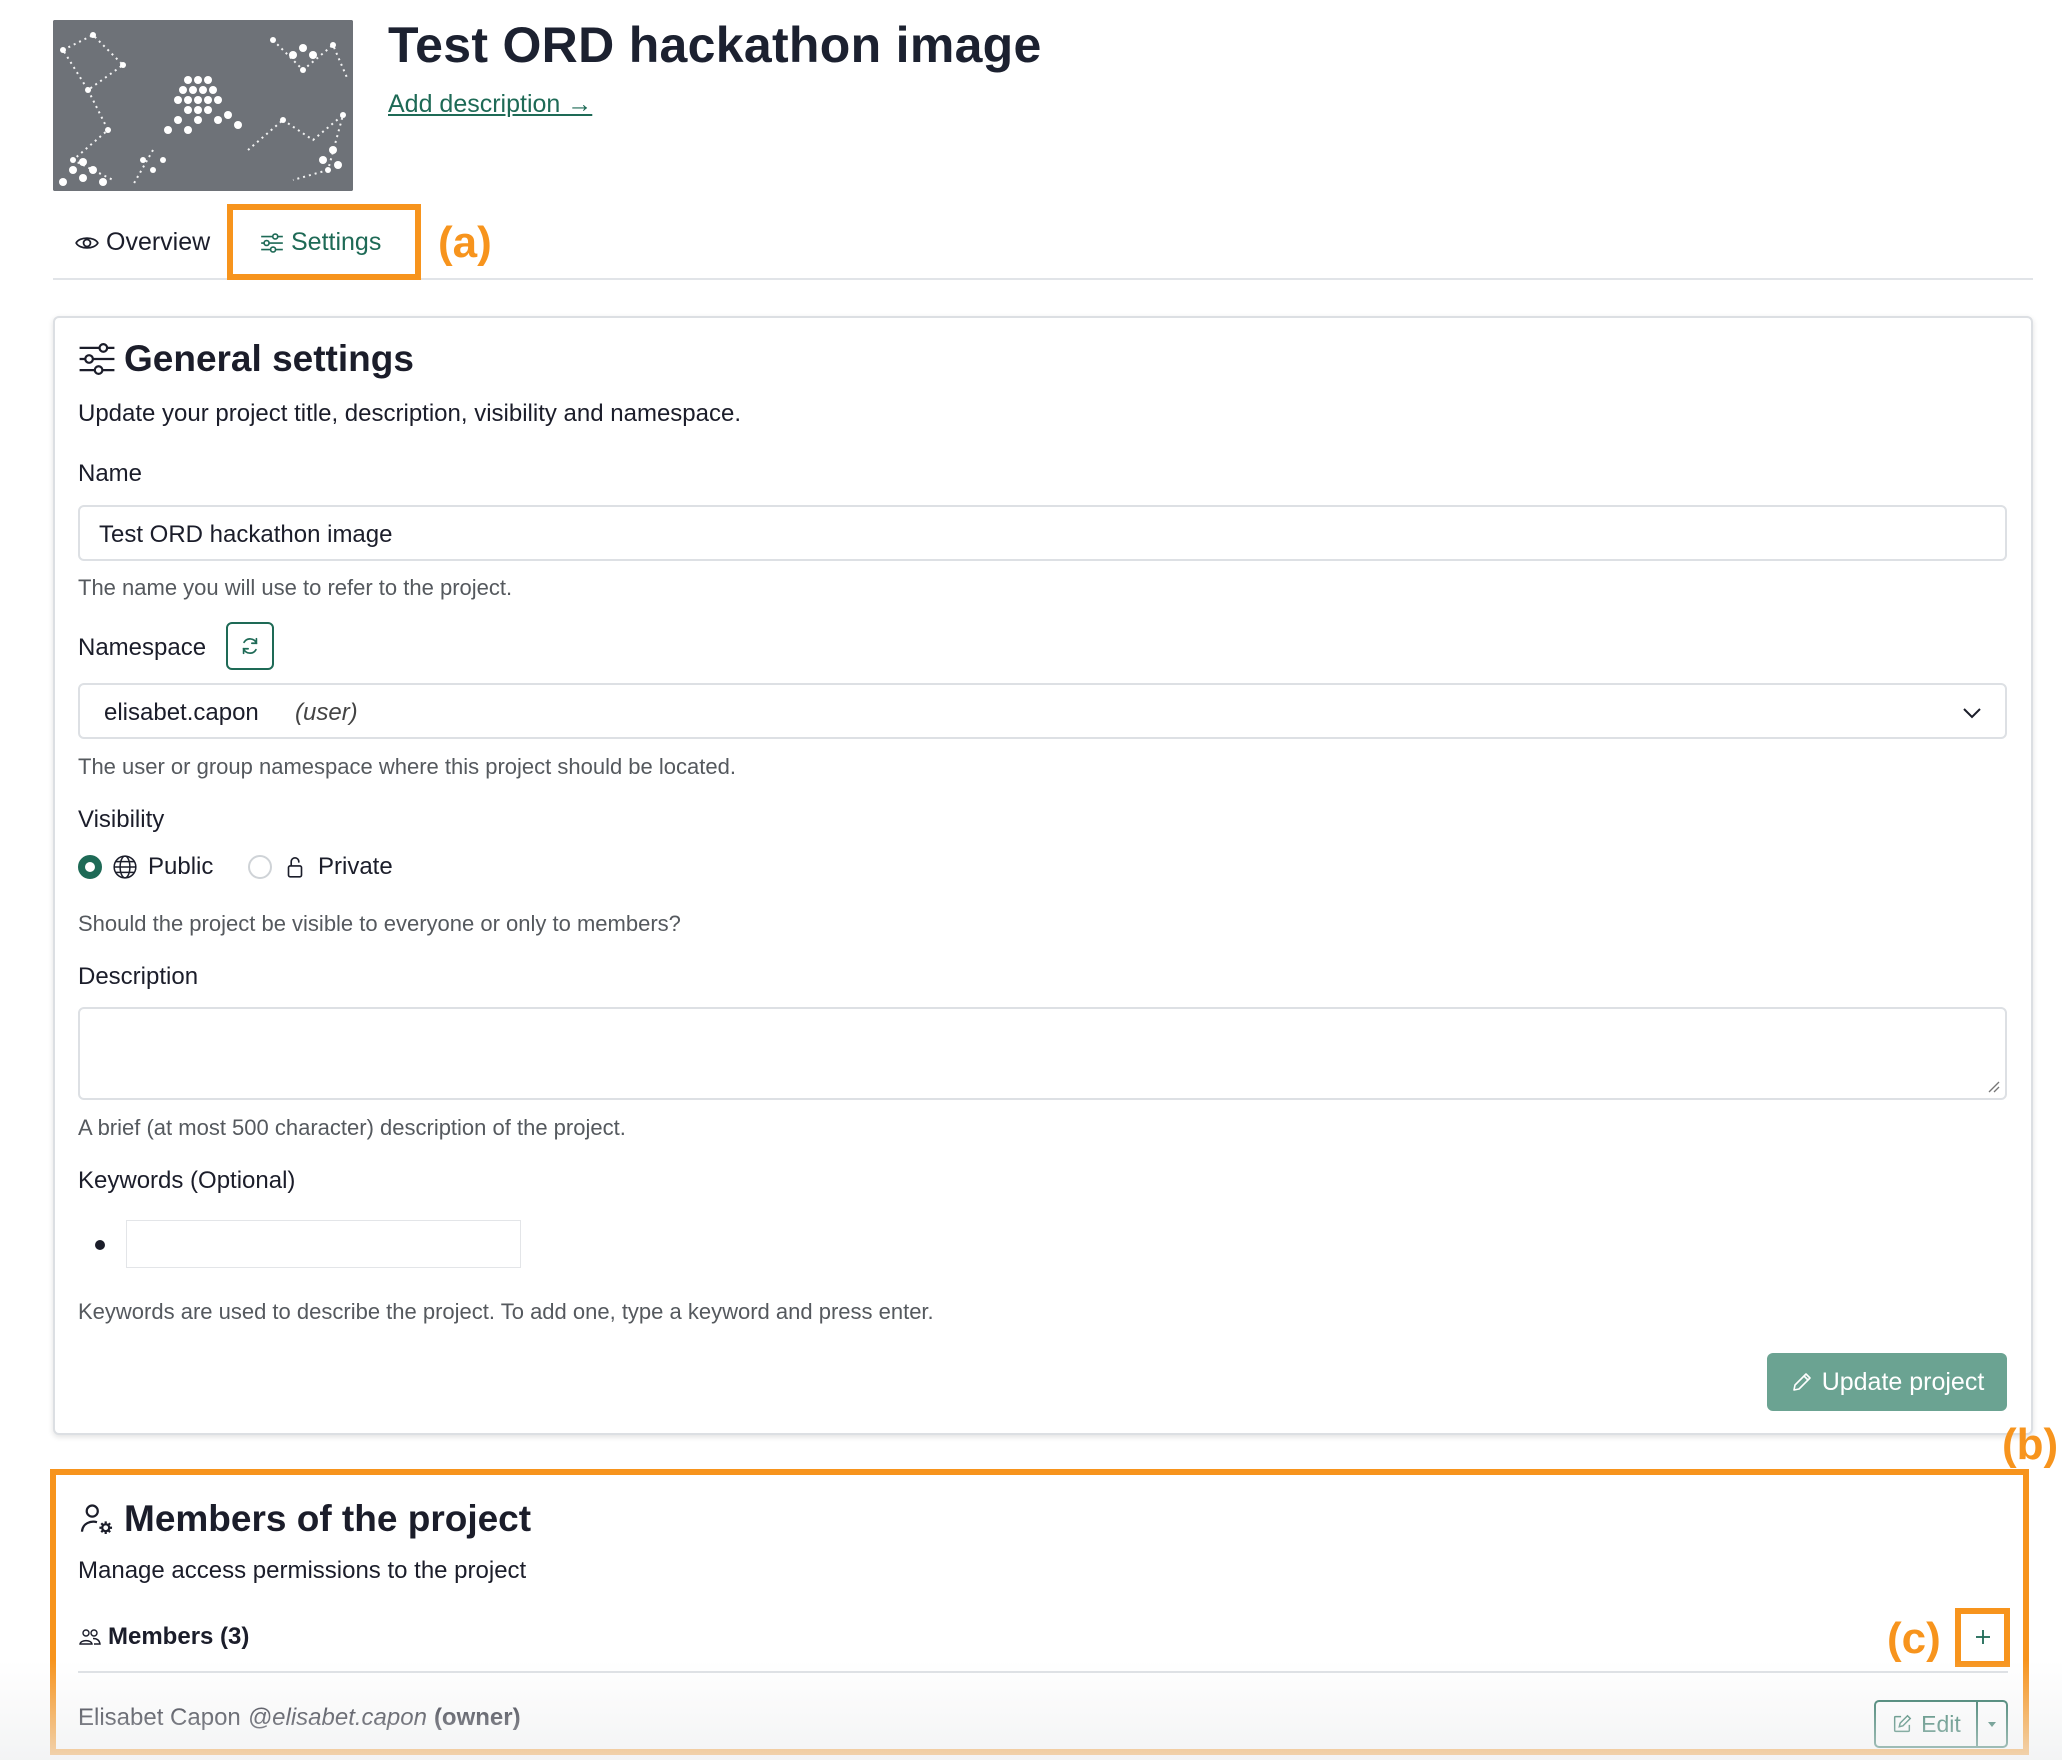 This screenshot has width=2062, height=1760. I want to click on general-settings-title-text: General settings, so click(269, 358).